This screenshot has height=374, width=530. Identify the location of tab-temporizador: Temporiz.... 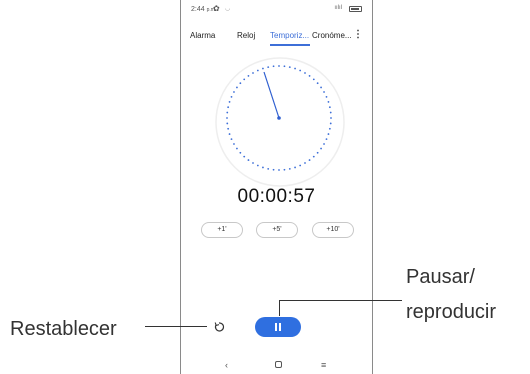
(289, 35).